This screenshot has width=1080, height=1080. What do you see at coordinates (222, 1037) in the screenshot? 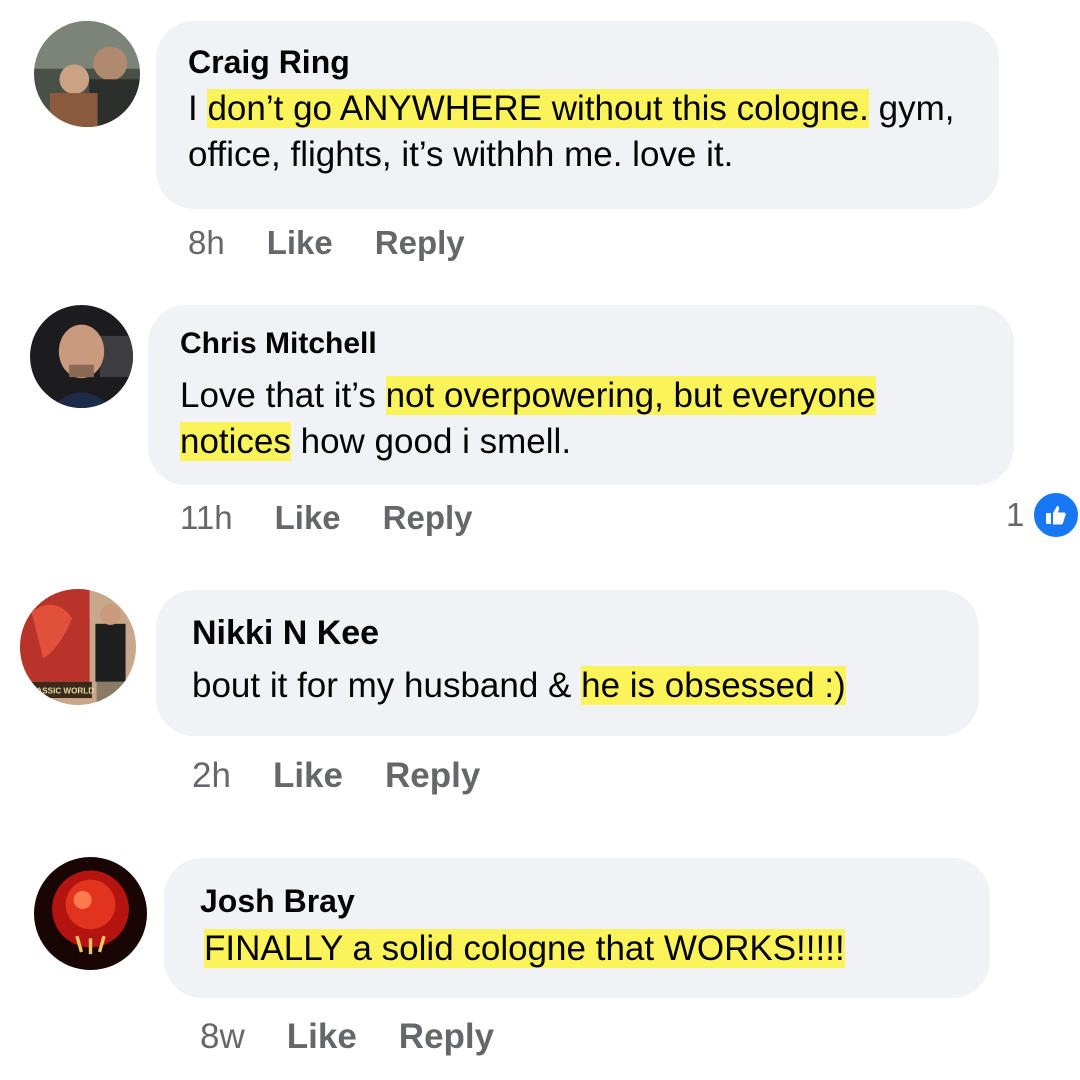
I see `comment-timestamp: 8w` at bounding box center [222, 1037].